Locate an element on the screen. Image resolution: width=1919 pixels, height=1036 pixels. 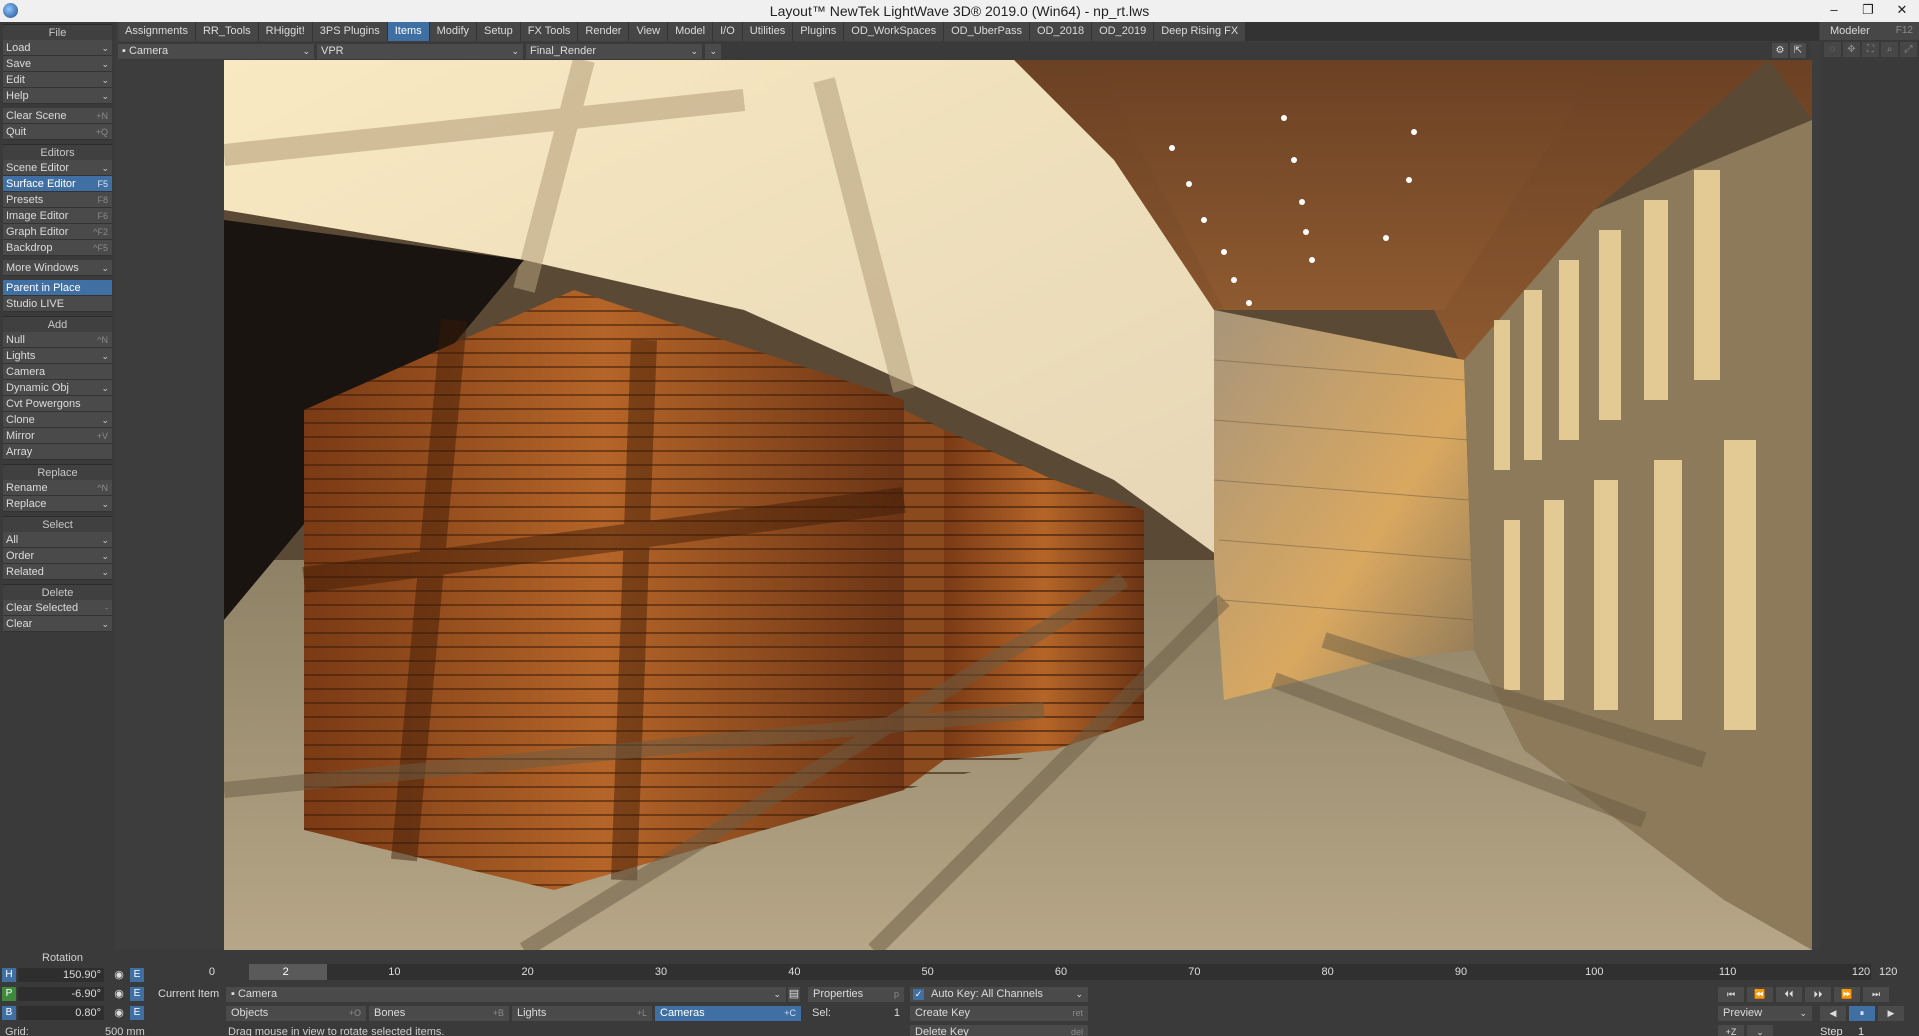
view-mode-dropdown: VPR ⌄ is located at coordinates (420, 51).